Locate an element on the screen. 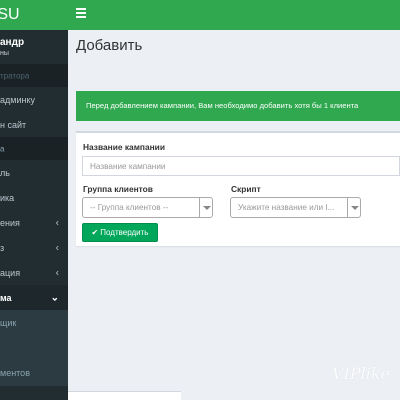 This screenshot has height=400, width=400. sidebar-item-notifications: ения ‹ is located at coordinates (34, 222).